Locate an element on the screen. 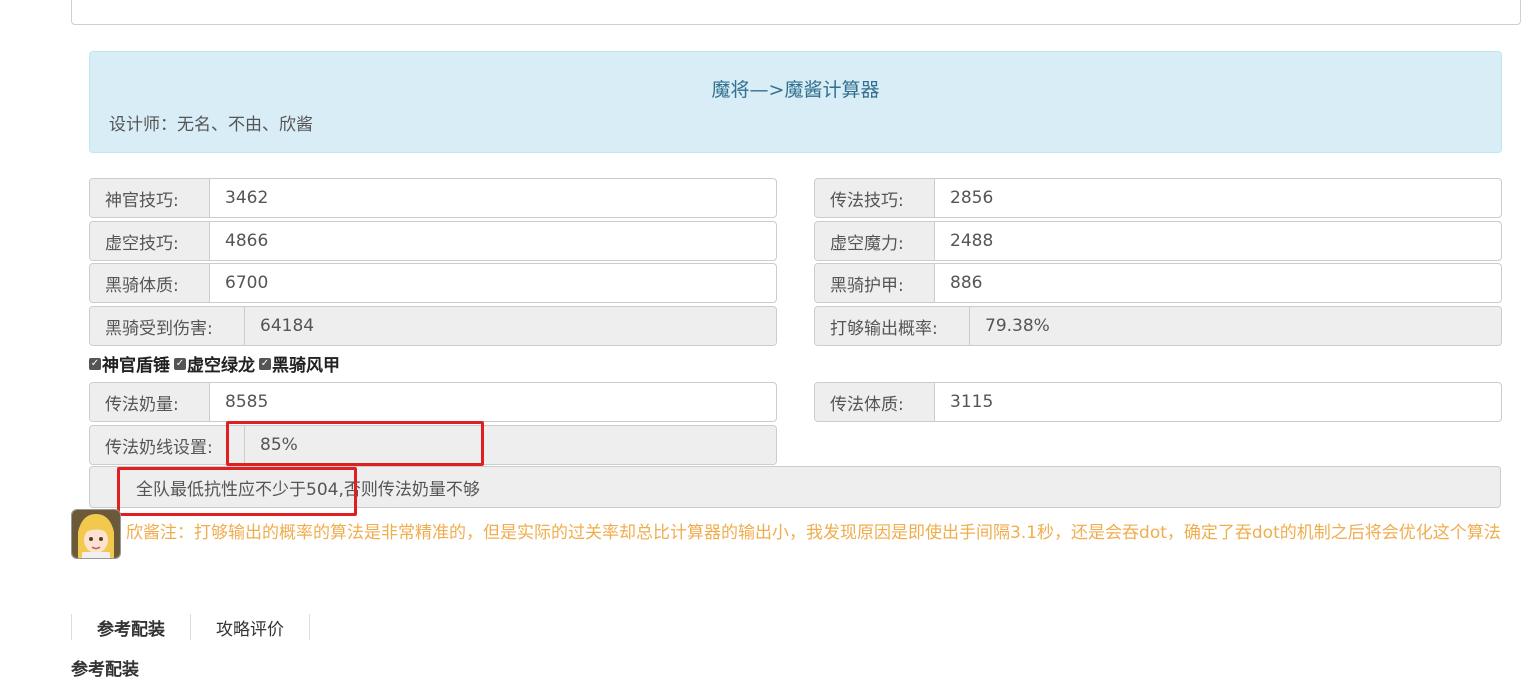 This screenshot has height=680, width=1537. xukong-skill-input: 4866 is located at coordinates (493, 241).